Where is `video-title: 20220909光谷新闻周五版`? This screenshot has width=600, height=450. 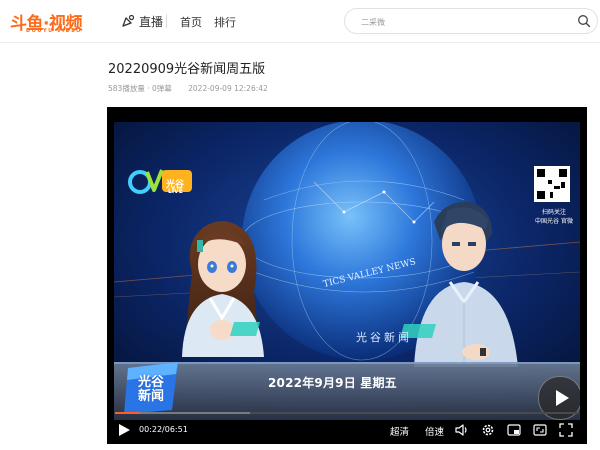
video-title: 20220909光谷新闻周五版 is located at coordinates (187, 69).